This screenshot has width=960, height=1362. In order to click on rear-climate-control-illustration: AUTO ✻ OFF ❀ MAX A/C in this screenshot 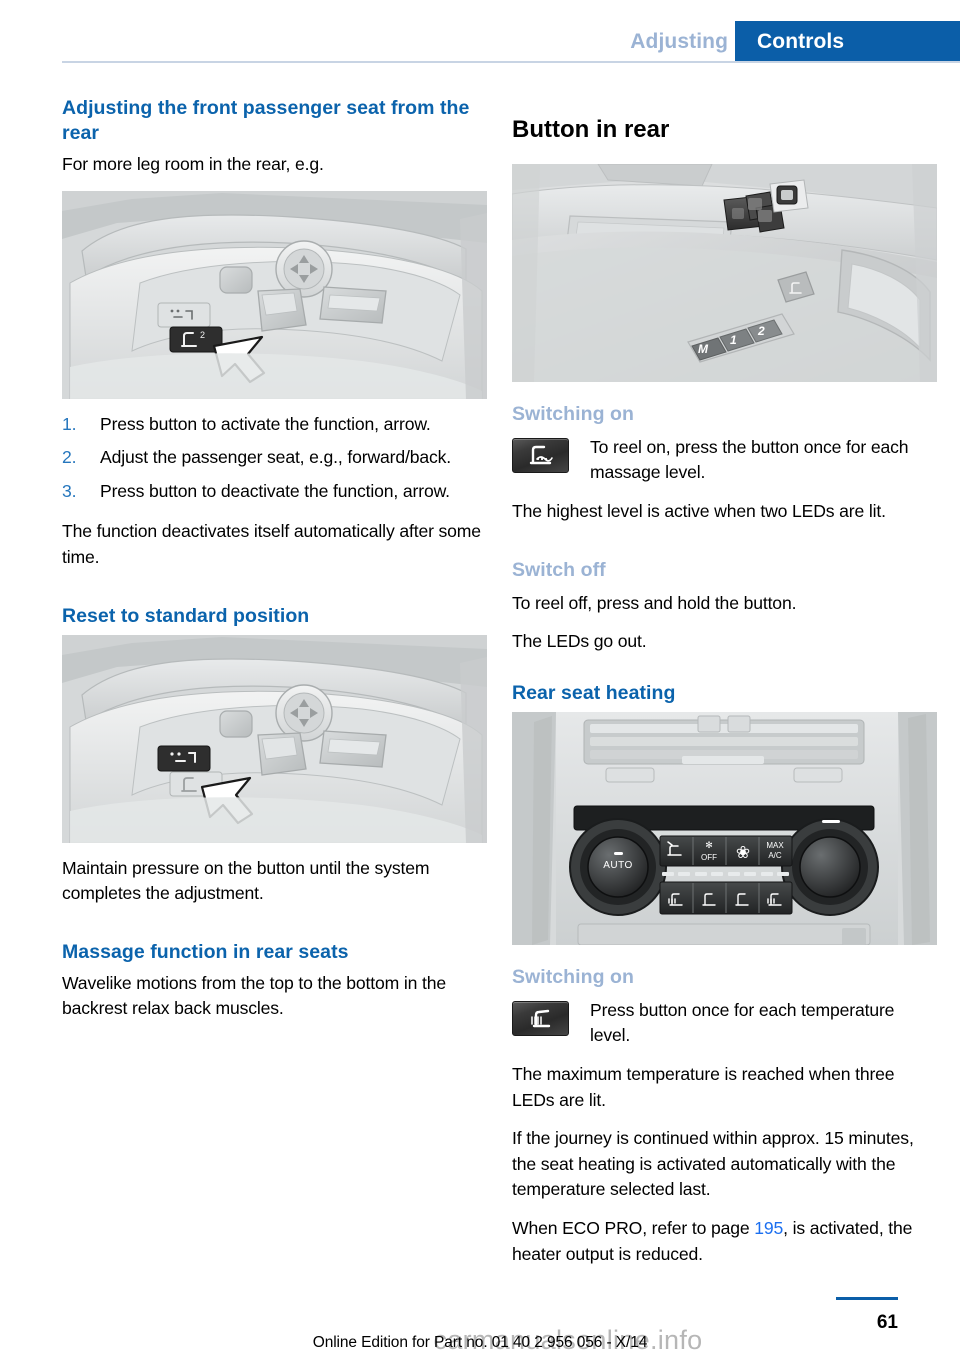, I will do `click(724, 828)`.